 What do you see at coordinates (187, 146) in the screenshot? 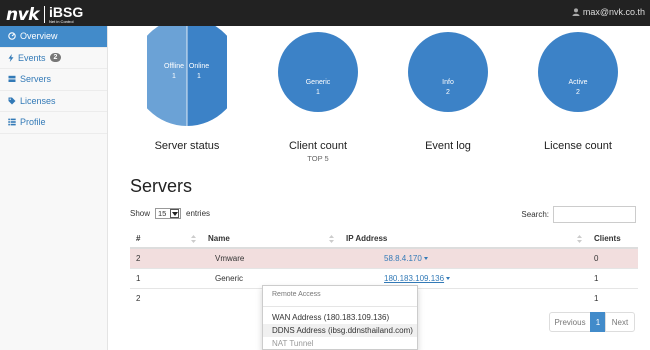
I see `chart-label: Server status` at bounding box center [187, 146].